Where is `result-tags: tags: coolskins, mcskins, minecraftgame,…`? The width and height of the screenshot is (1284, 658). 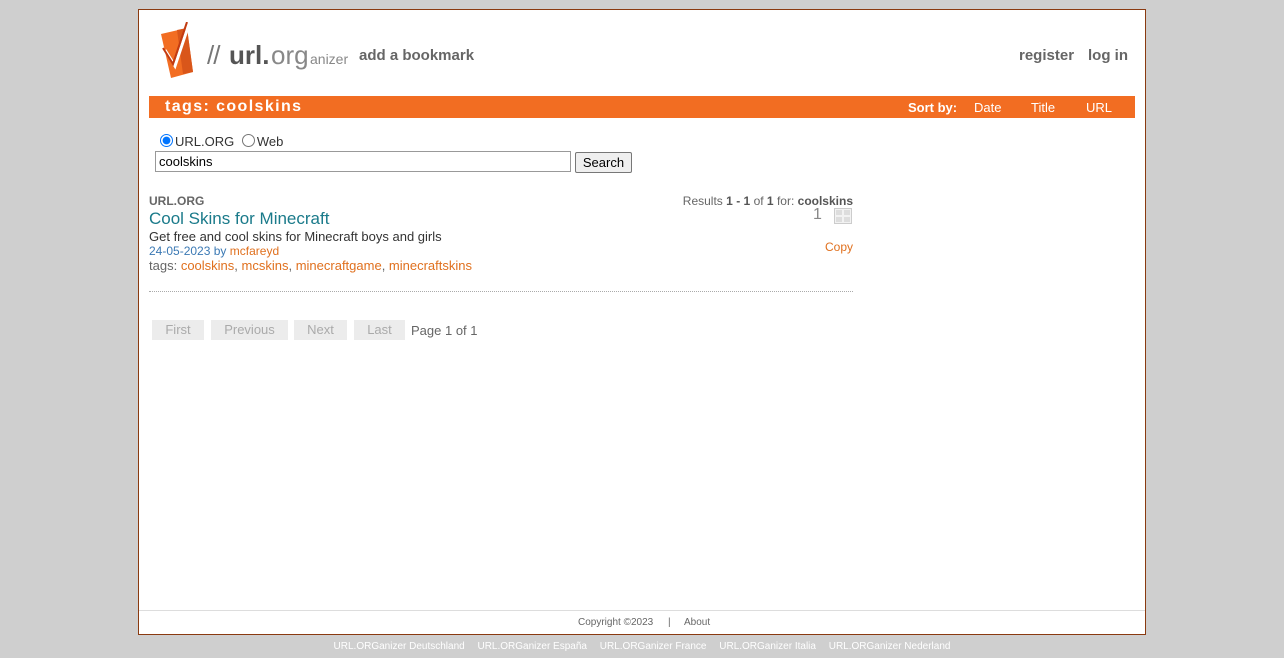
result-tags: tags: coolskins, mcskins, minecraftgame,… is located at coordinates (310, 265).